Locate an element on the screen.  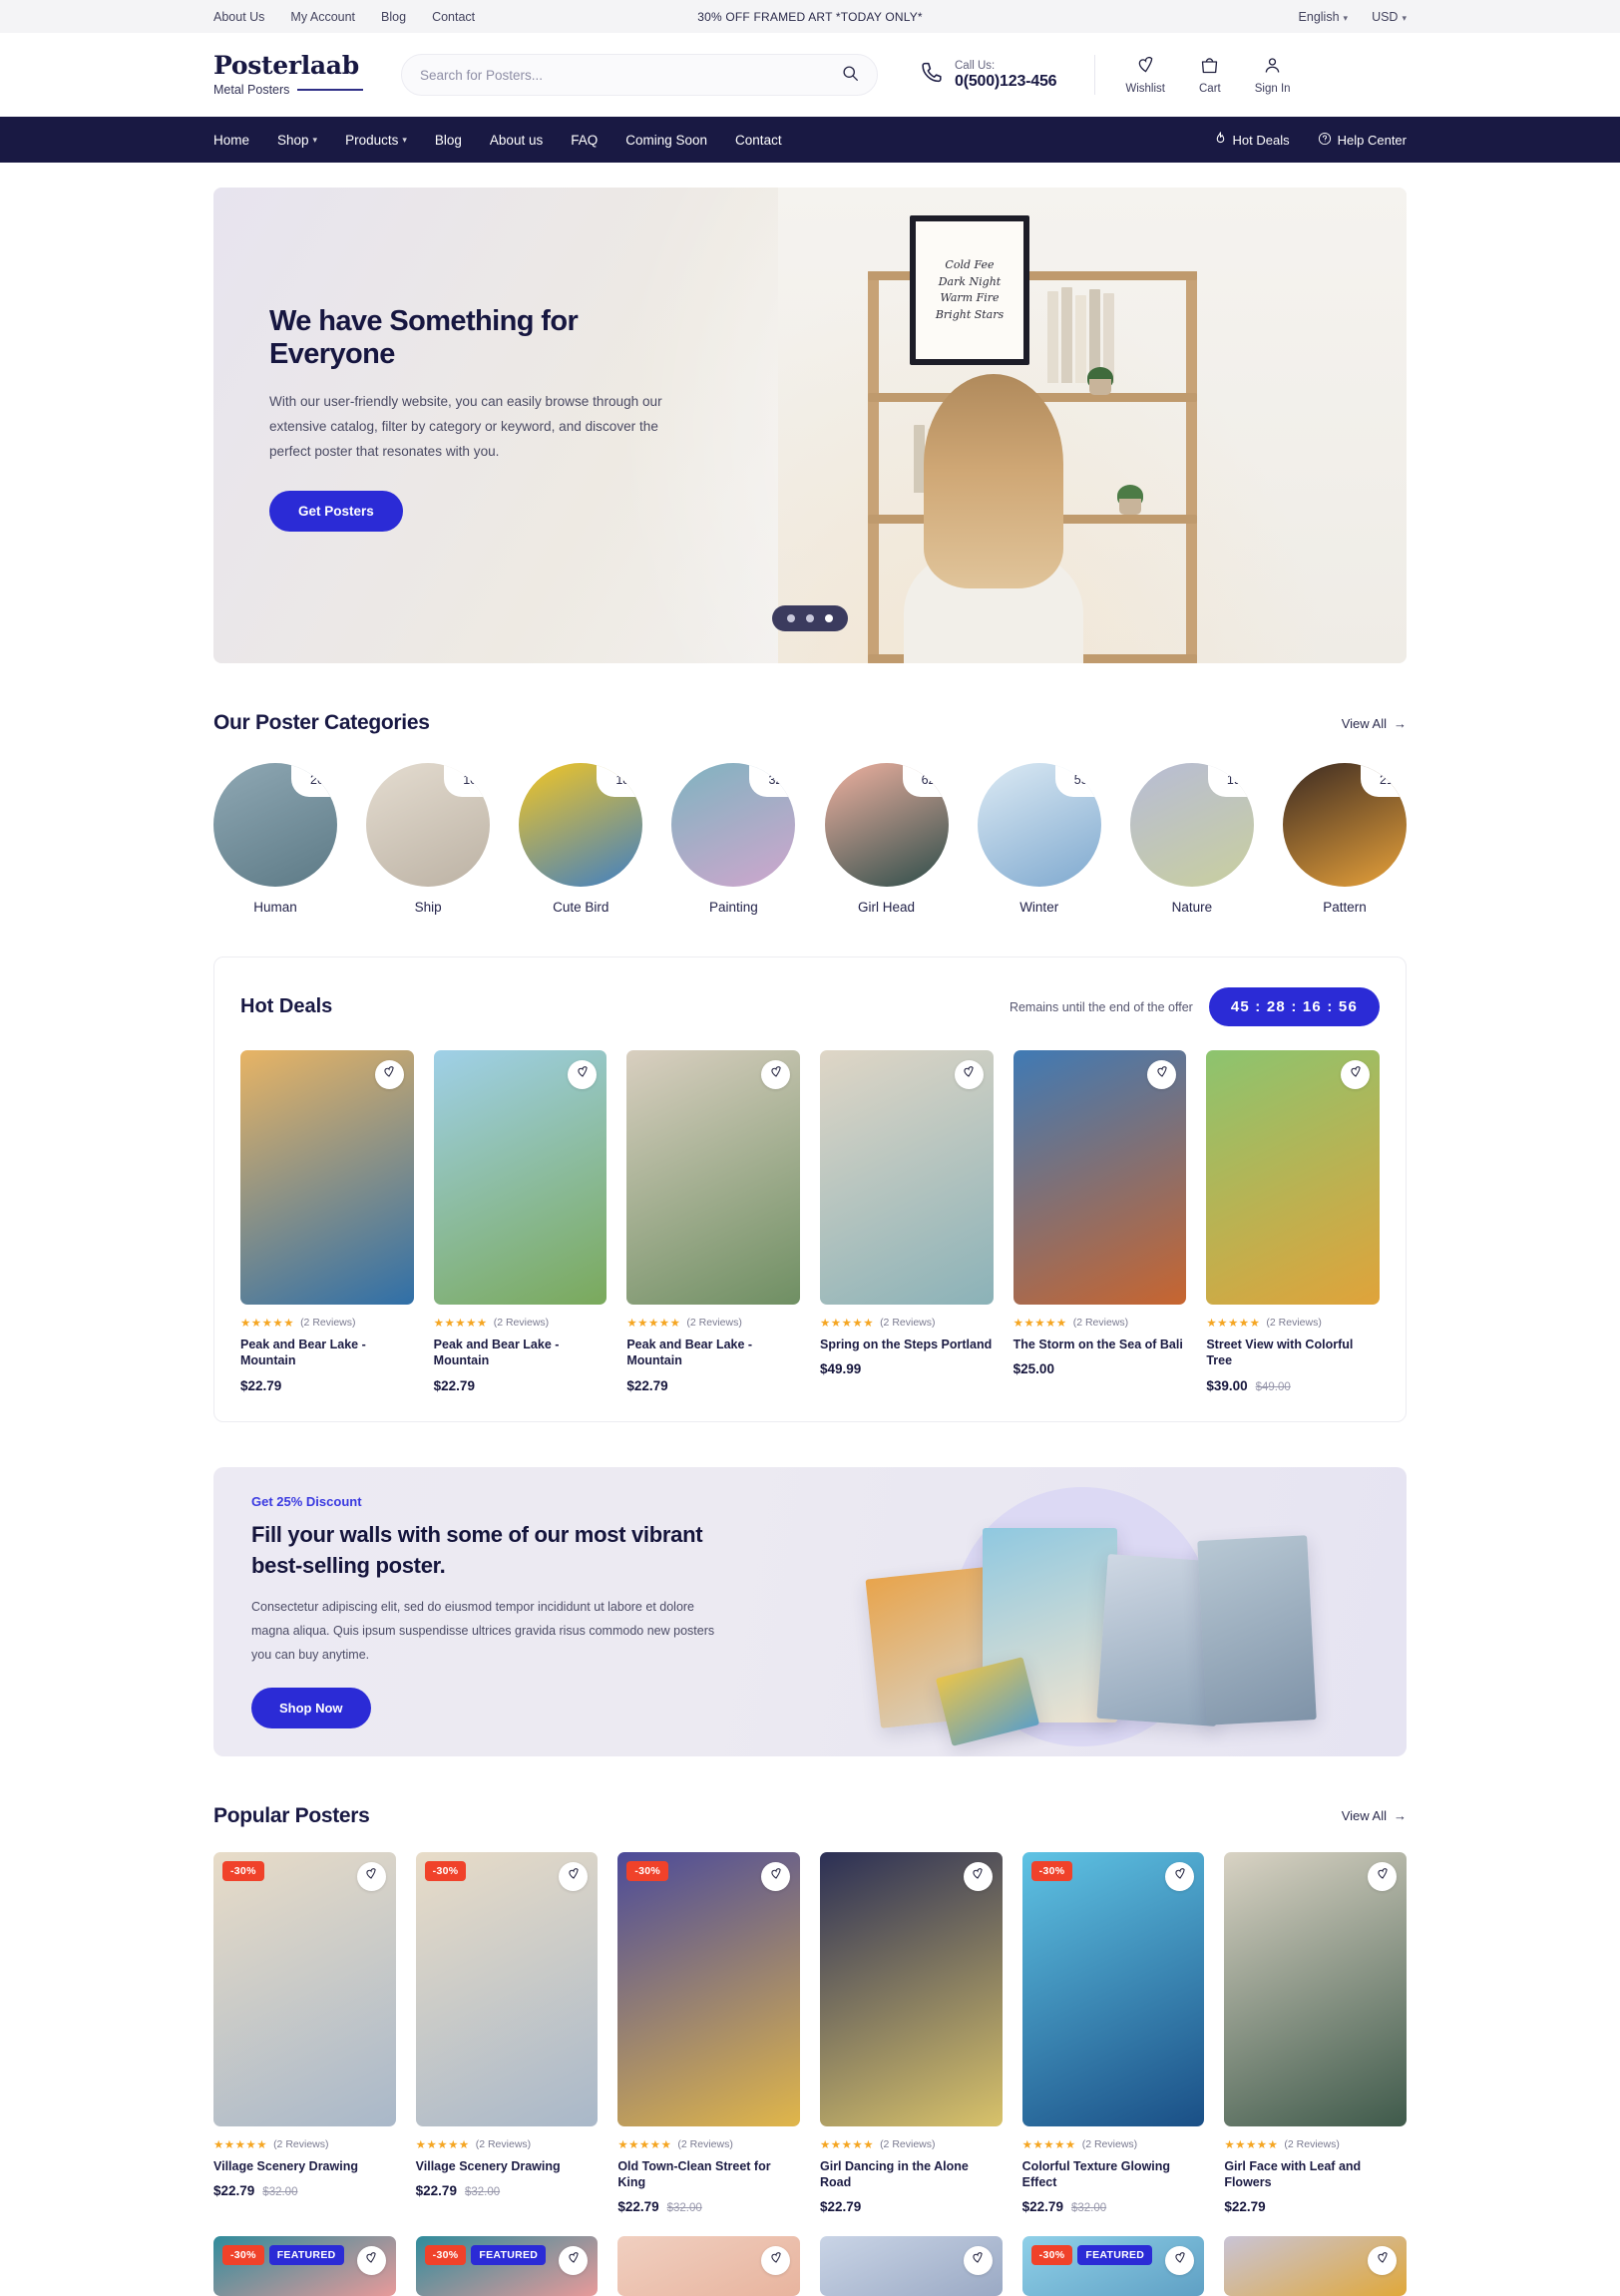
top-link-my-account: My Account is located at coordinates (322, 17).